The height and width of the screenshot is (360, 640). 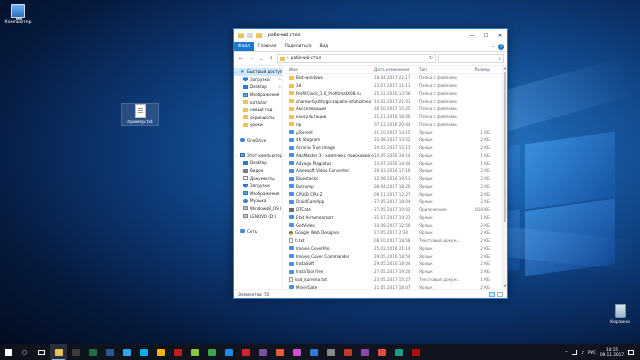 I want to click on notifications-icon, so click(x=631, y=352).